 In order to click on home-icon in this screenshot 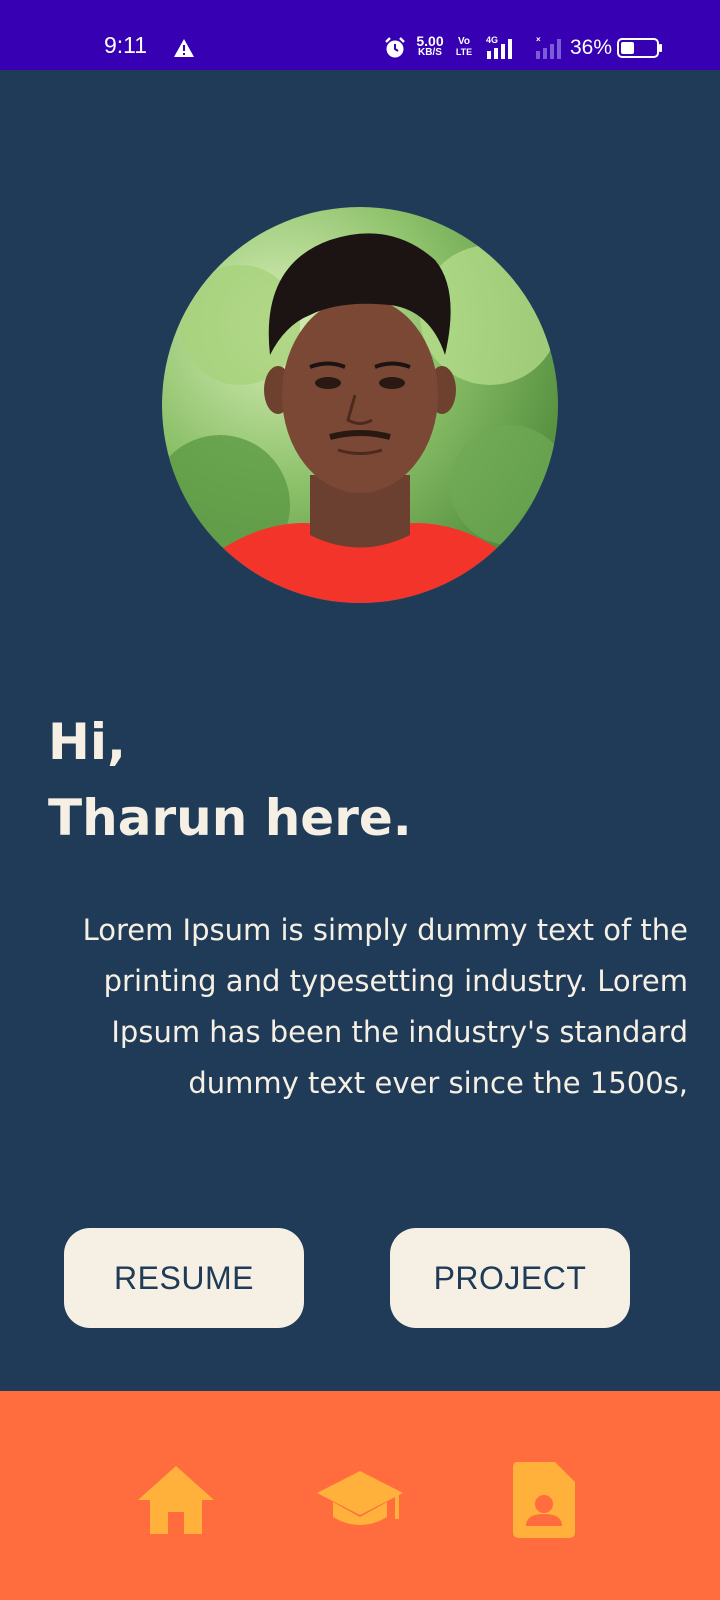, I will do `click(176, 1500)`.